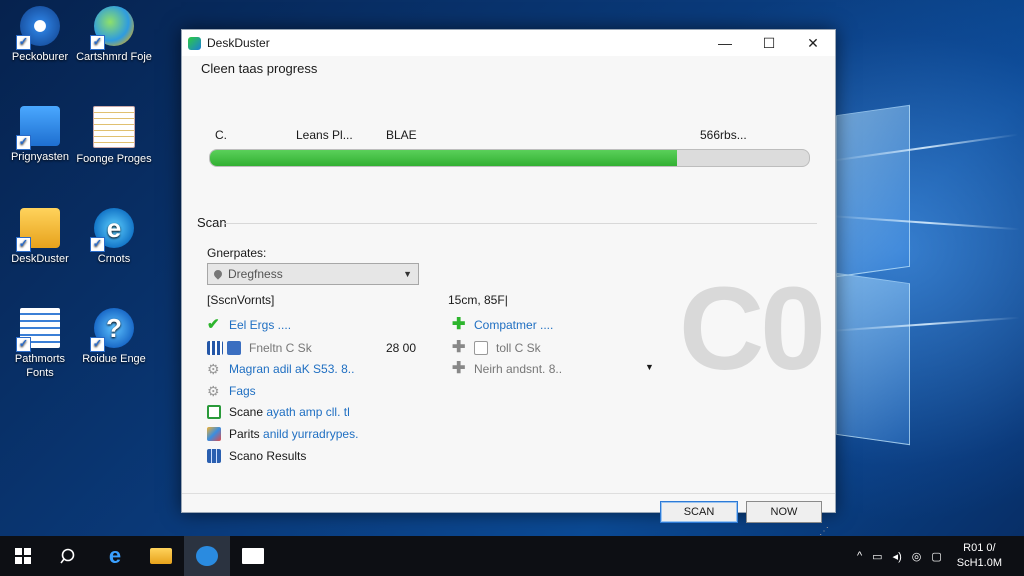 Image resolution: width=1024 pixels, height=576 pixels. I want to click on desktop-icon-label: Peckoburer, so click(40, 57).